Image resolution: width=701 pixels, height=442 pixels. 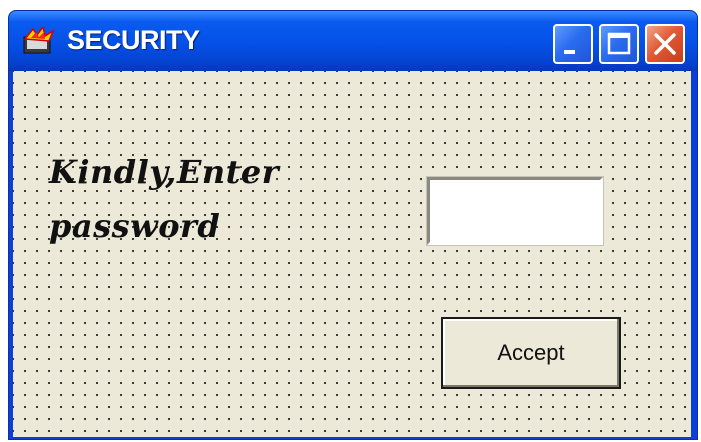 What do you see at coordinates (531, 353) in the screenshot?
I see `accept-button: Accept` at bounding box center [531, 353].